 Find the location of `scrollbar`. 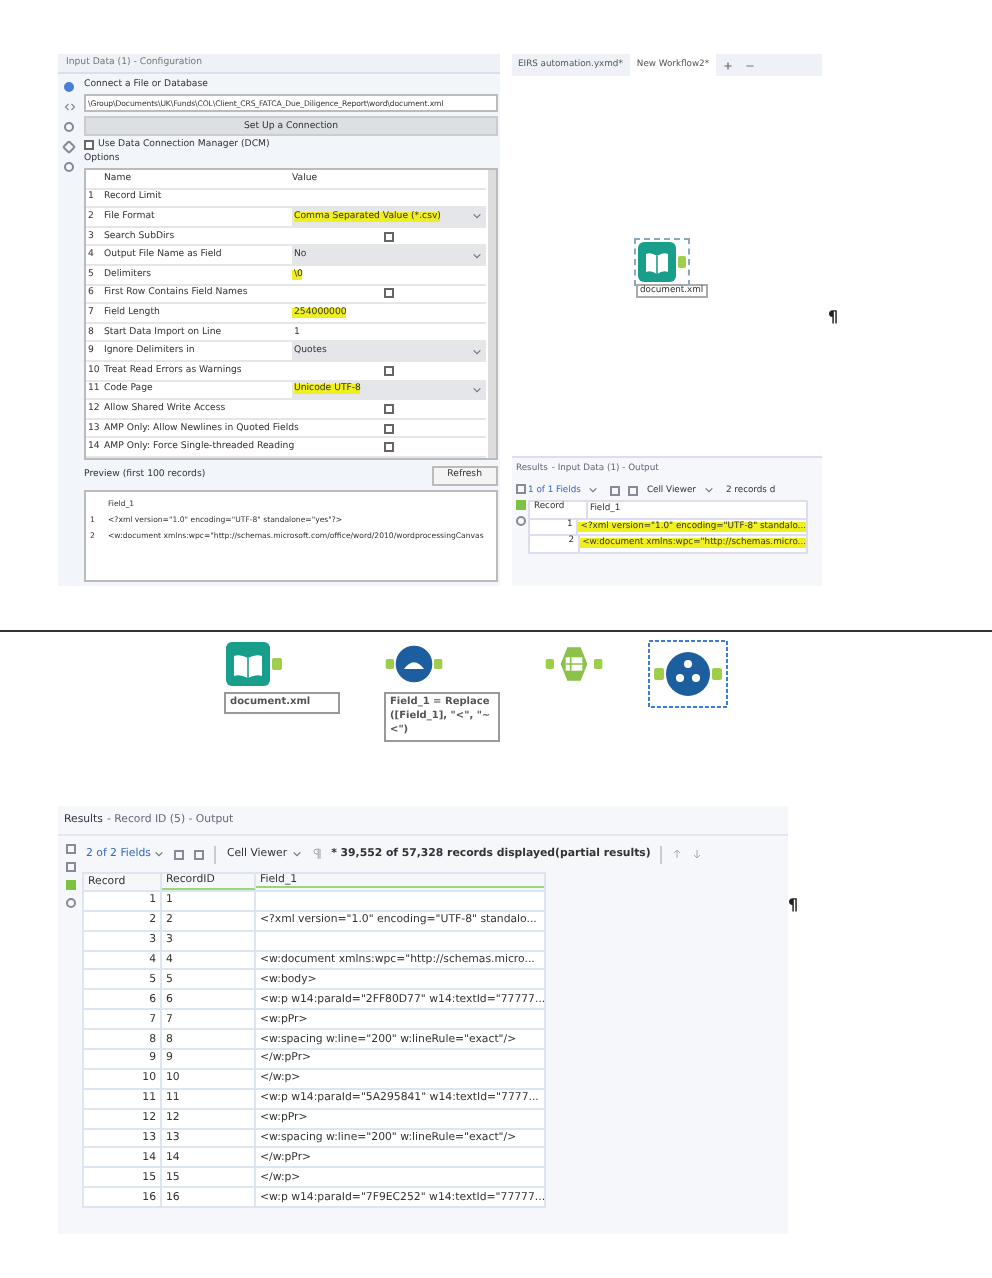

scrollbar is located at coordinates (492, 314).